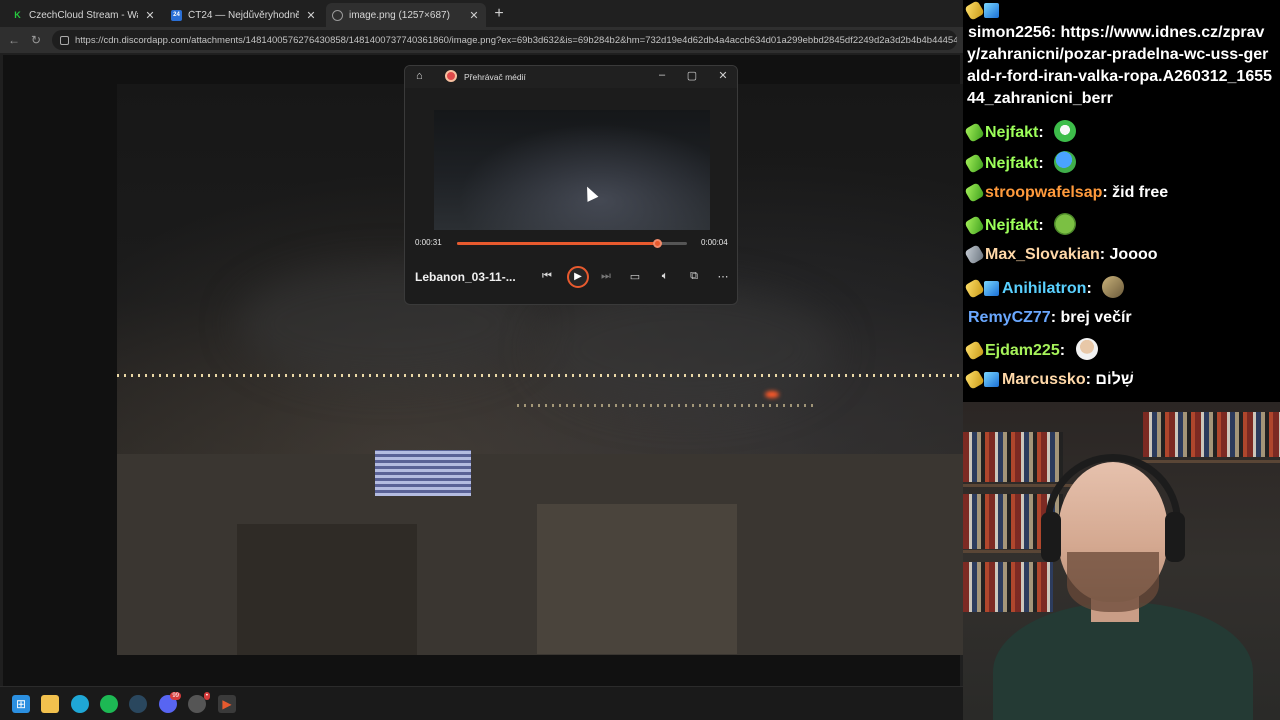  I want to click on chat-message: RemyCZ77: brej večír, so click(1121, 318).